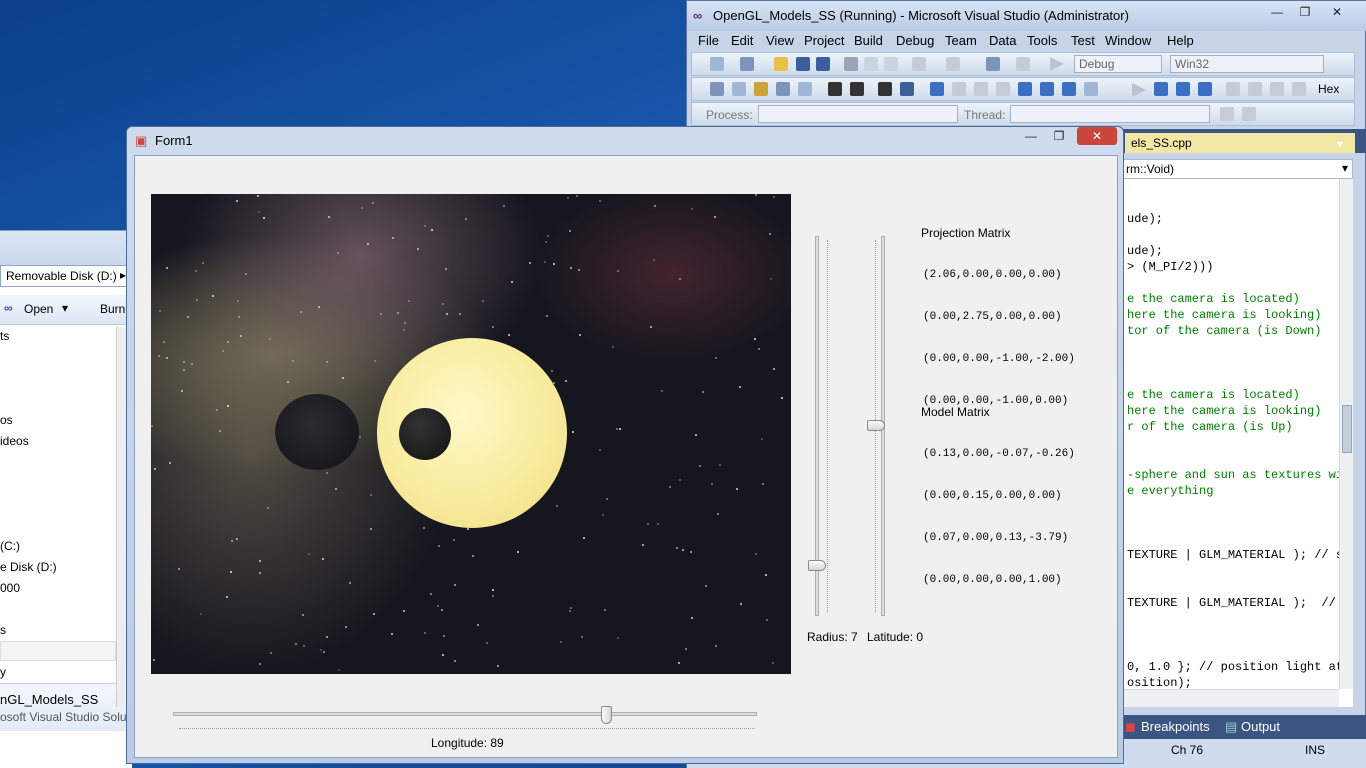 Image resolution: width=1366 pixels, height=768 pixels. I want to click on paste-icon, so click(891, 64).